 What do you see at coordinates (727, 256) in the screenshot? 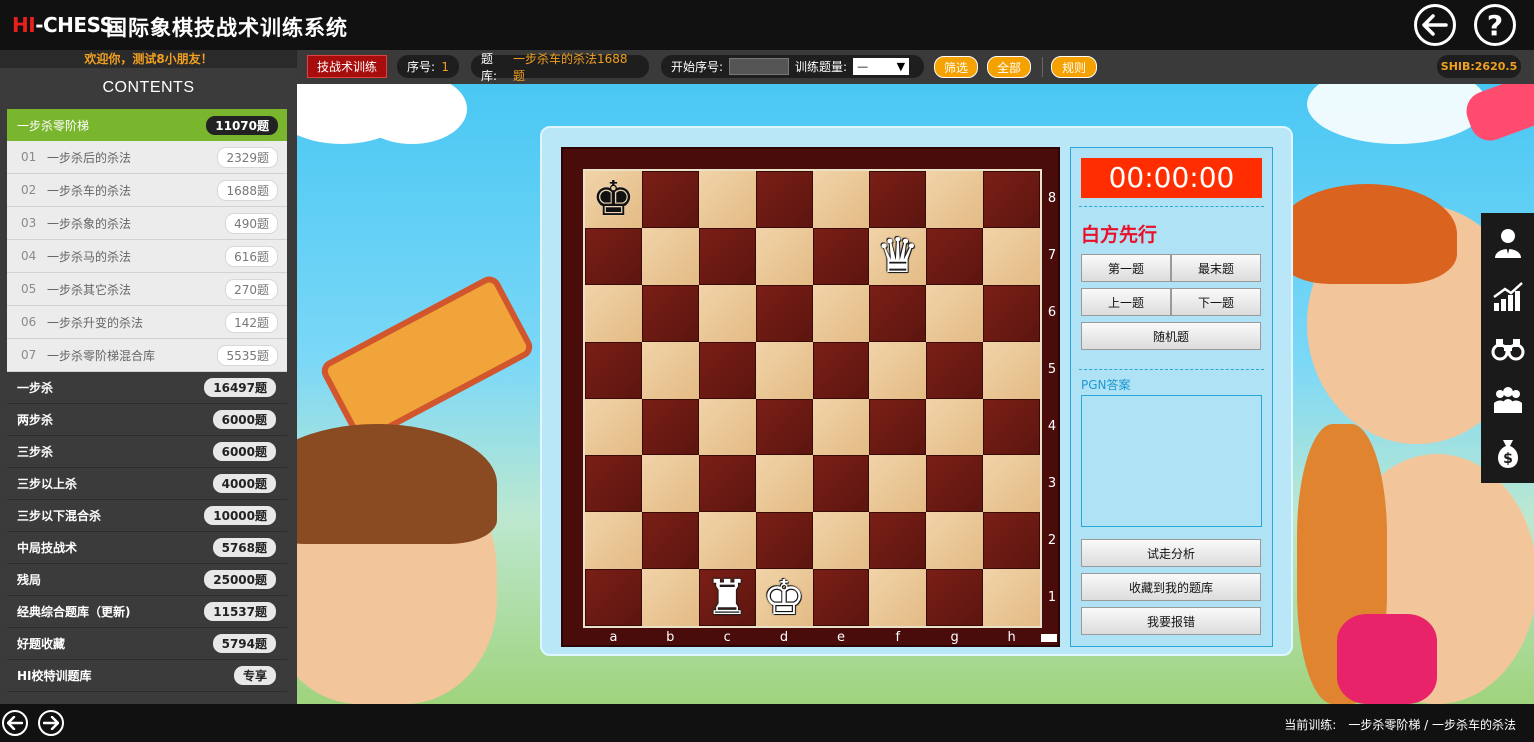
I see `square-c7` at bounding box center [727, 256].